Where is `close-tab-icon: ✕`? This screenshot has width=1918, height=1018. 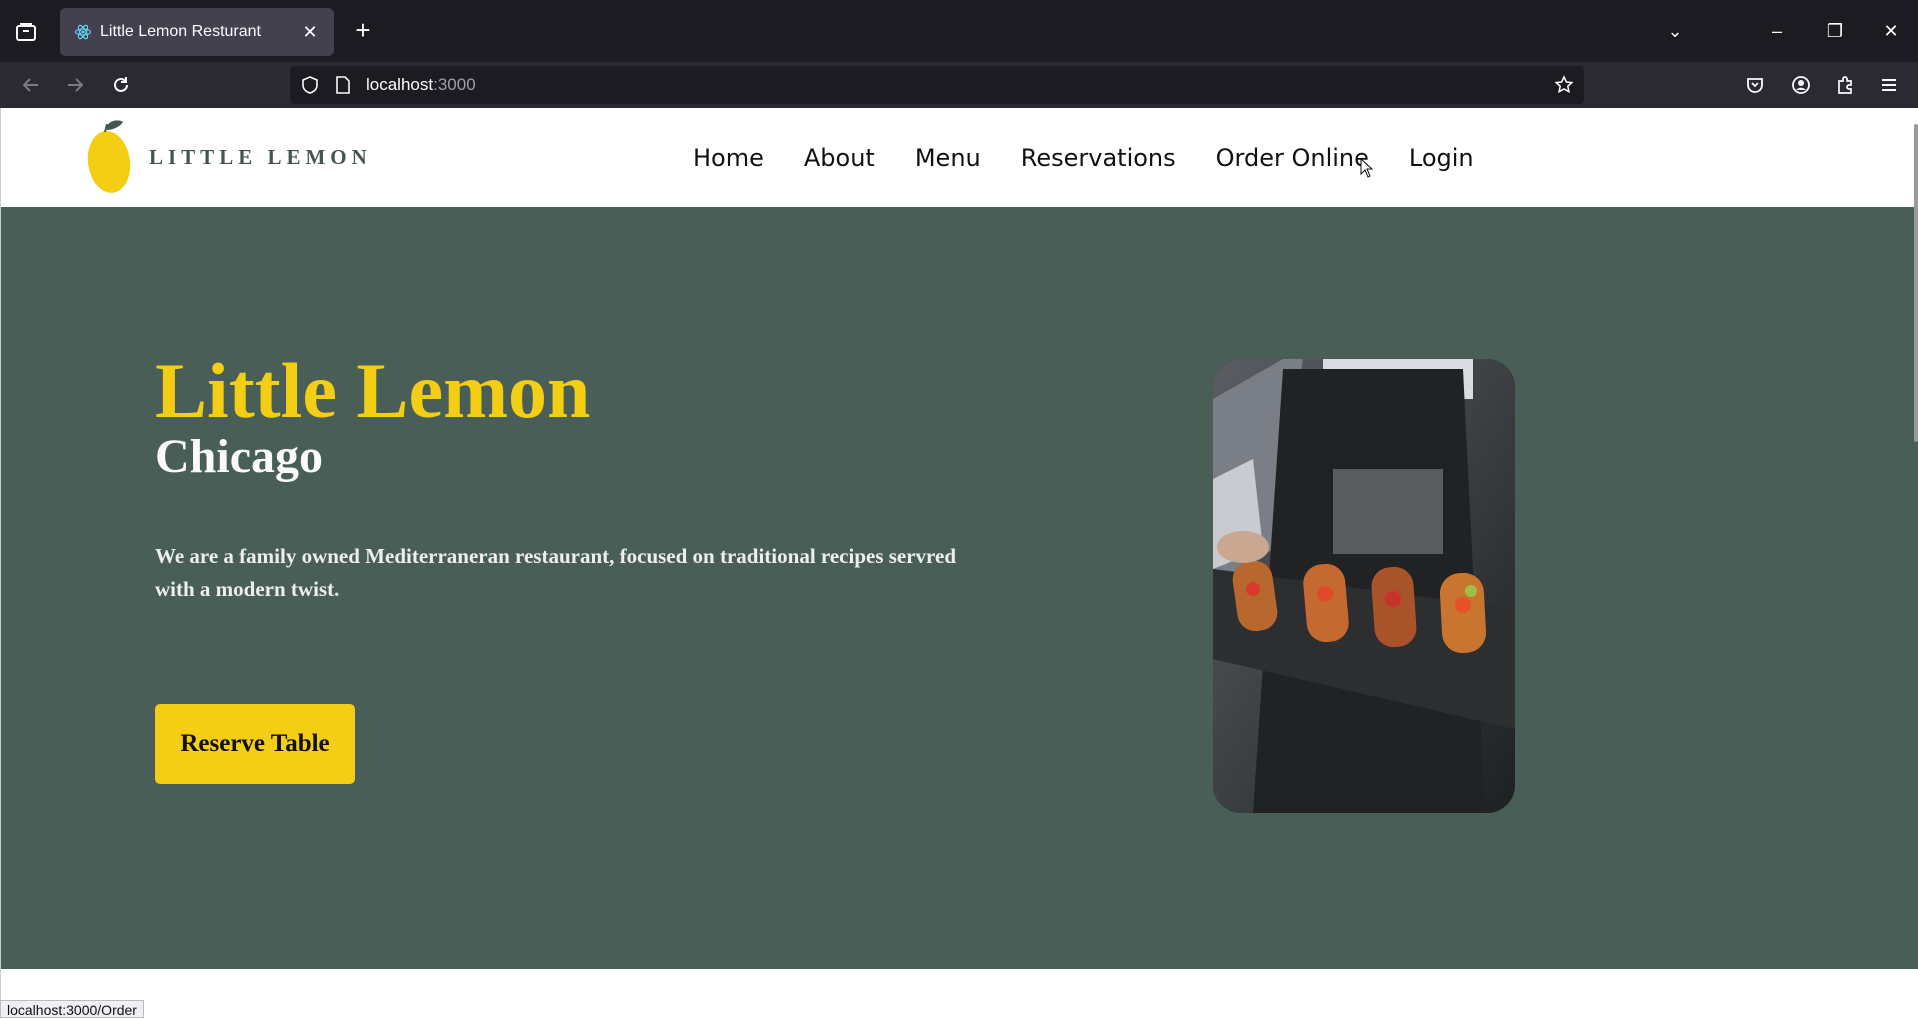 close-tab-icon: ✕ is located at coordinates (310, 32).